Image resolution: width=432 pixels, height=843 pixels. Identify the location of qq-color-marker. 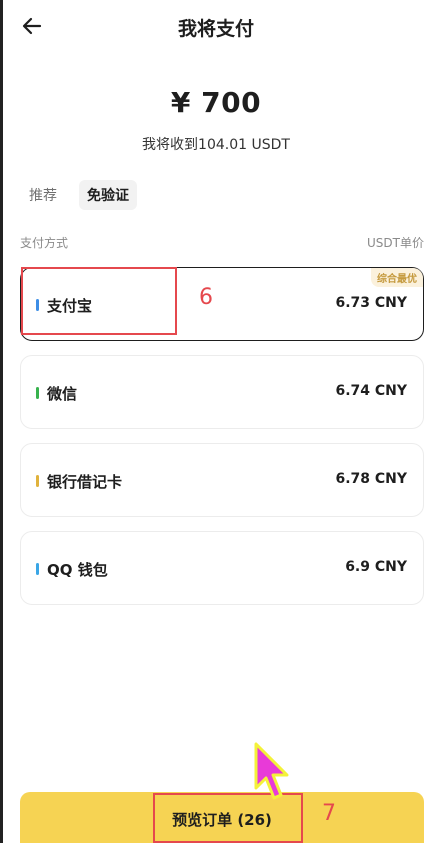
(37, 569).